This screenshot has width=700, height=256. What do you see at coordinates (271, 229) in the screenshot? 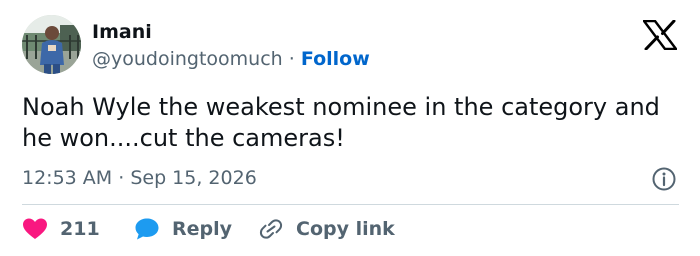
I see `link-icon` at bounding box center [271, 229].